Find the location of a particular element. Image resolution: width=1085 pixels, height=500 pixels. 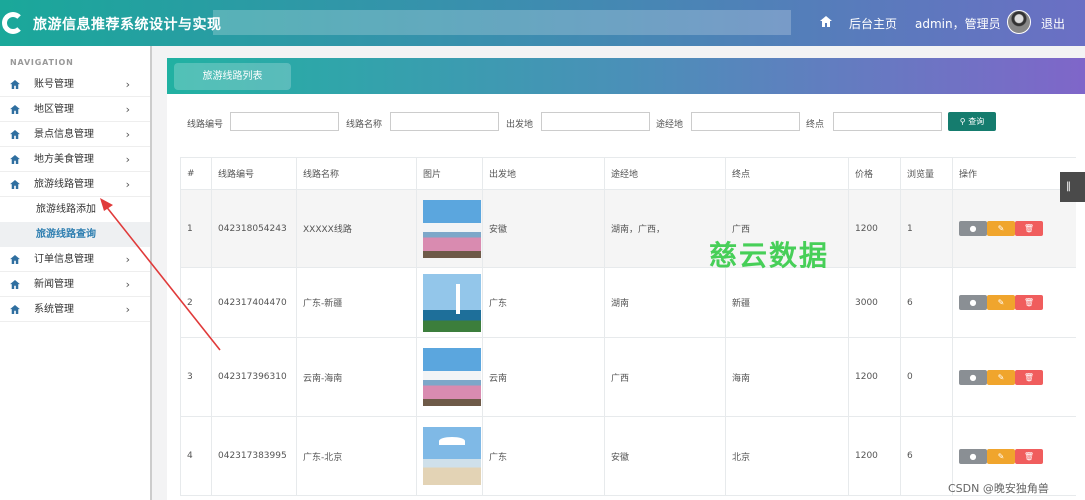

table-header-row: # 线路编号 线路名称 图片 出发地 途经地 终点 价格 浏览量 操作 is located at coordinates (628, 173).